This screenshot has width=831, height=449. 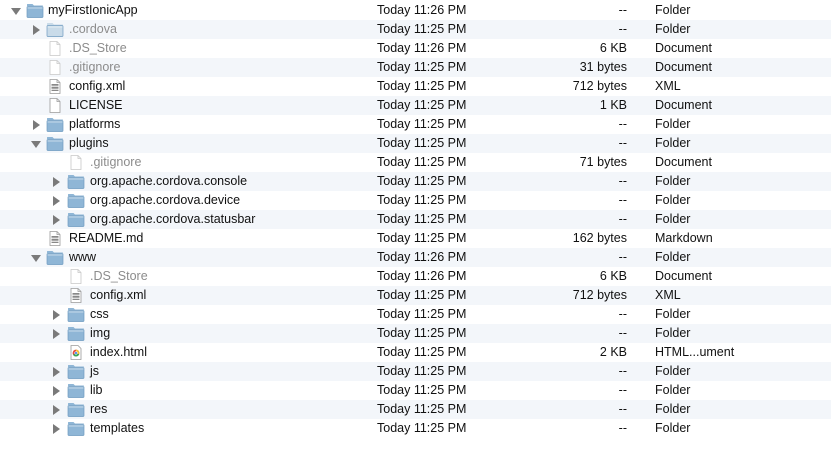 I want to click on name-cell: config.xml, so click(x=186, y=86).